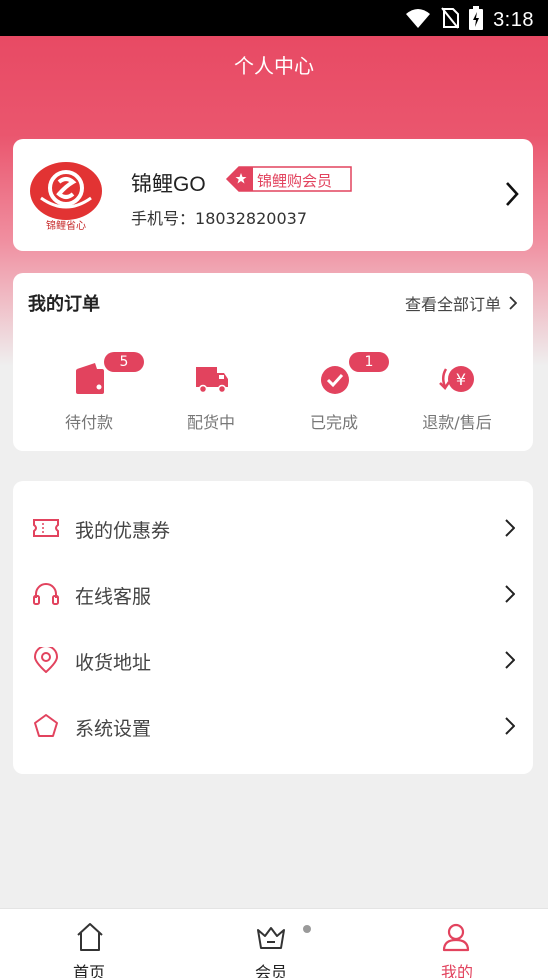  What do you see at coordinates (335, 380) in the screenshot?
I see `check-circle-icon` at bounding box center [335, 380].